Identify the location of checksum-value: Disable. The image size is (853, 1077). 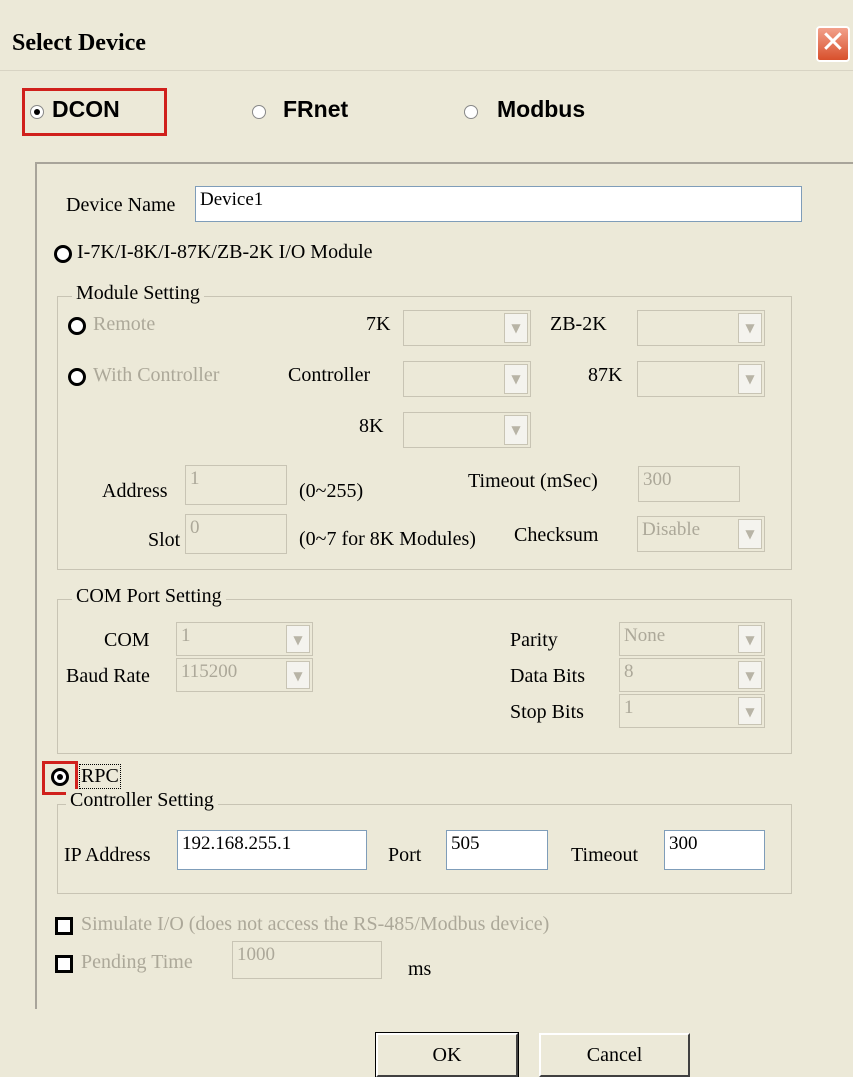
(671, 529).